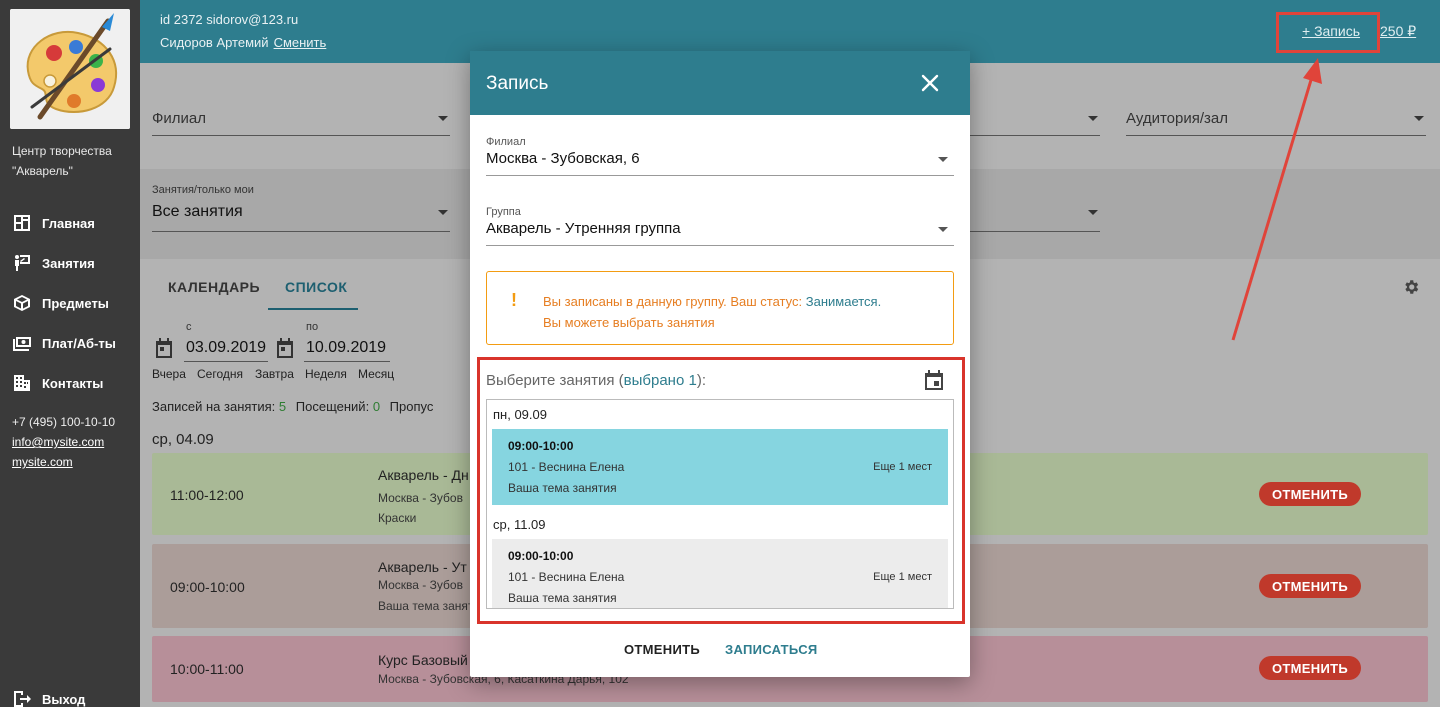 The width and height of the screenshot is (1440, 707). I want to click on logout-button: Выход, so click(48, 697).